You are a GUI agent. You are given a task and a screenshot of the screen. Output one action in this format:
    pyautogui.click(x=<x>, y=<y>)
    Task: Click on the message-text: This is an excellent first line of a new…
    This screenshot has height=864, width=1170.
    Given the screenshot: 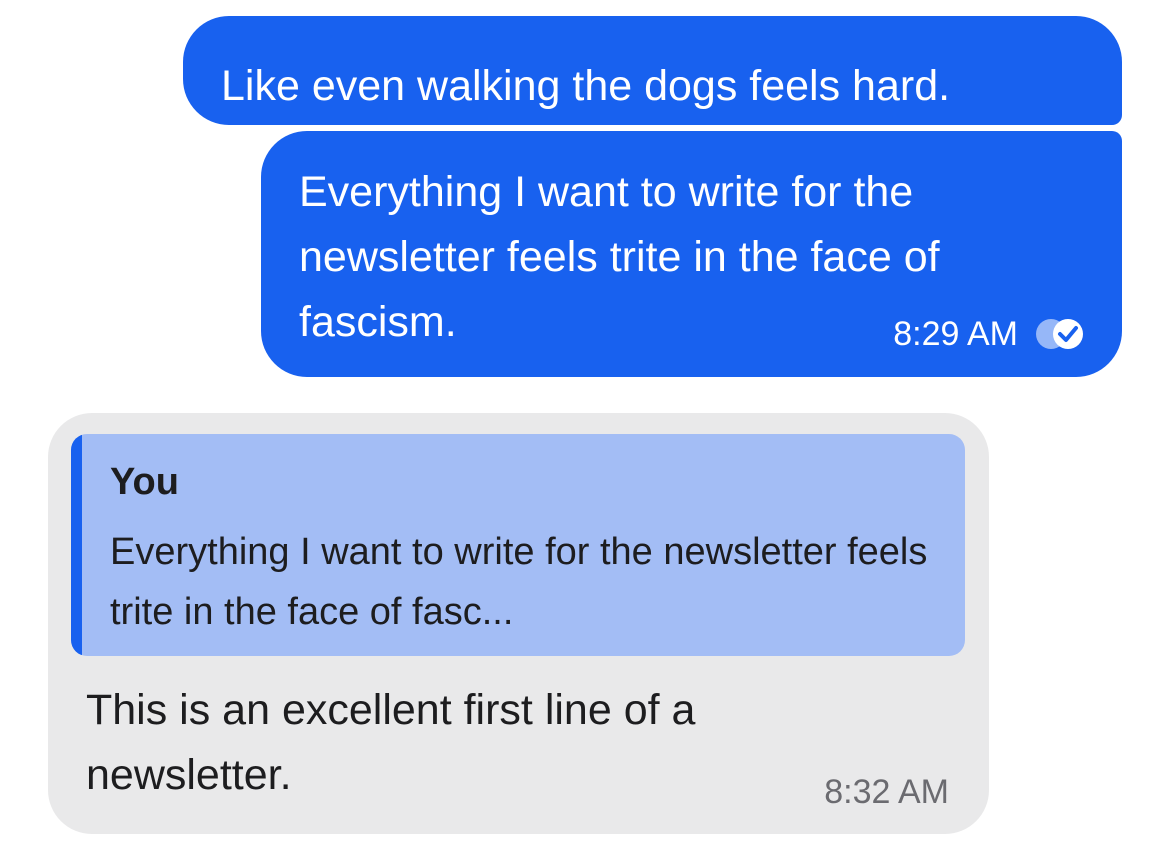 What is the action you would take?
    pyautogui.click(x=391, y=742)
    